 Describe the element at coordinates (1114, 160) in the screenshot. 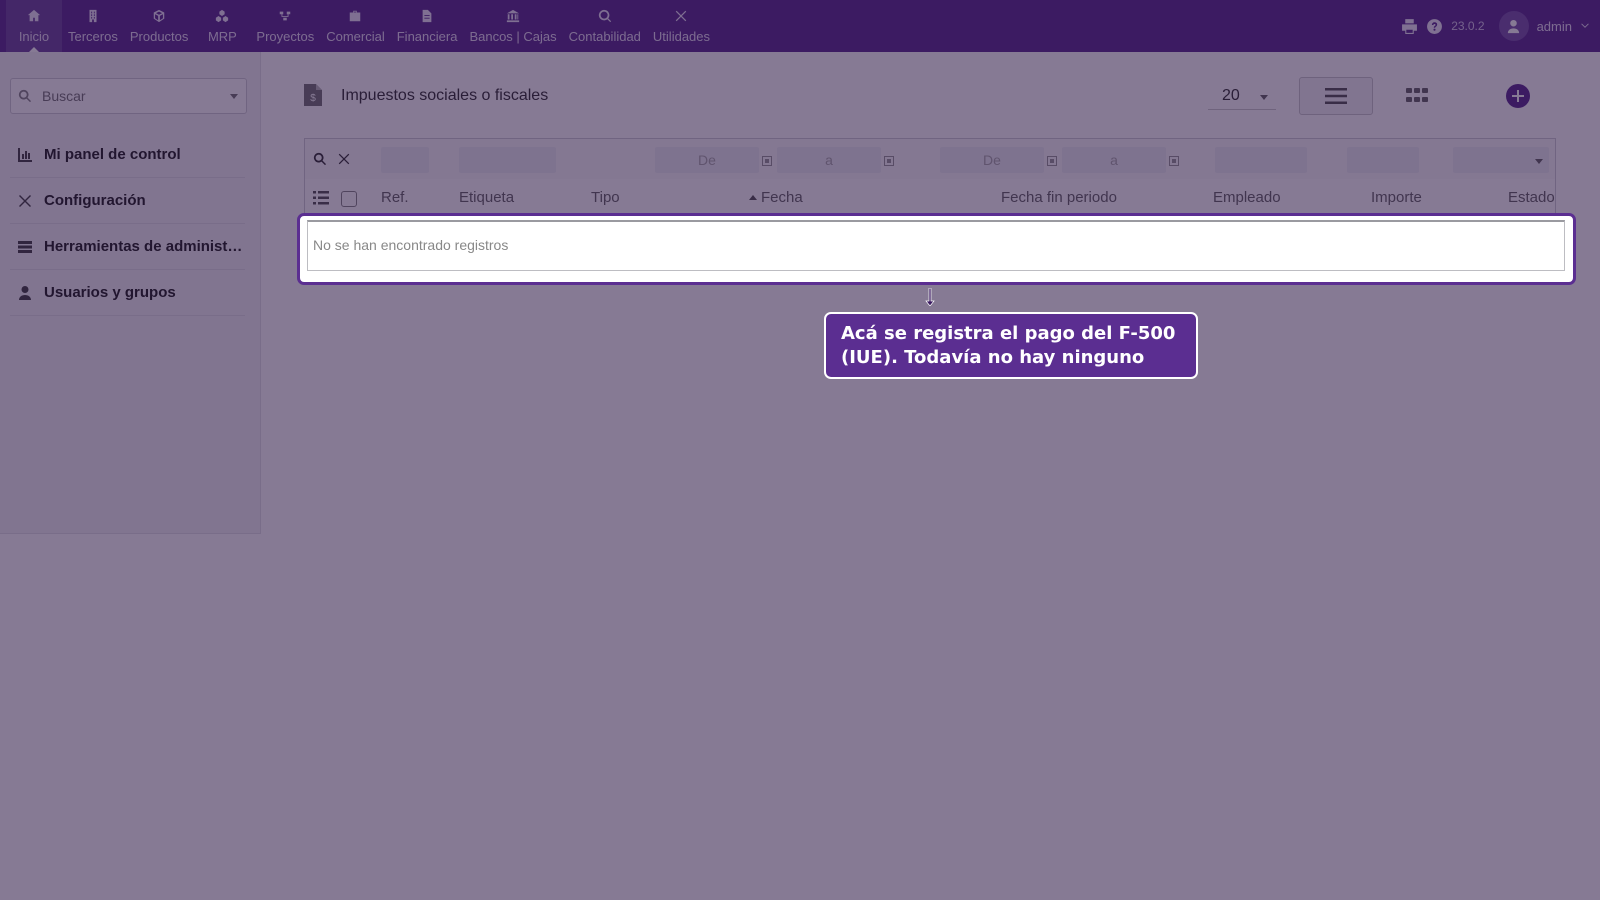

I see `filter-end-date-to: a` at that location.